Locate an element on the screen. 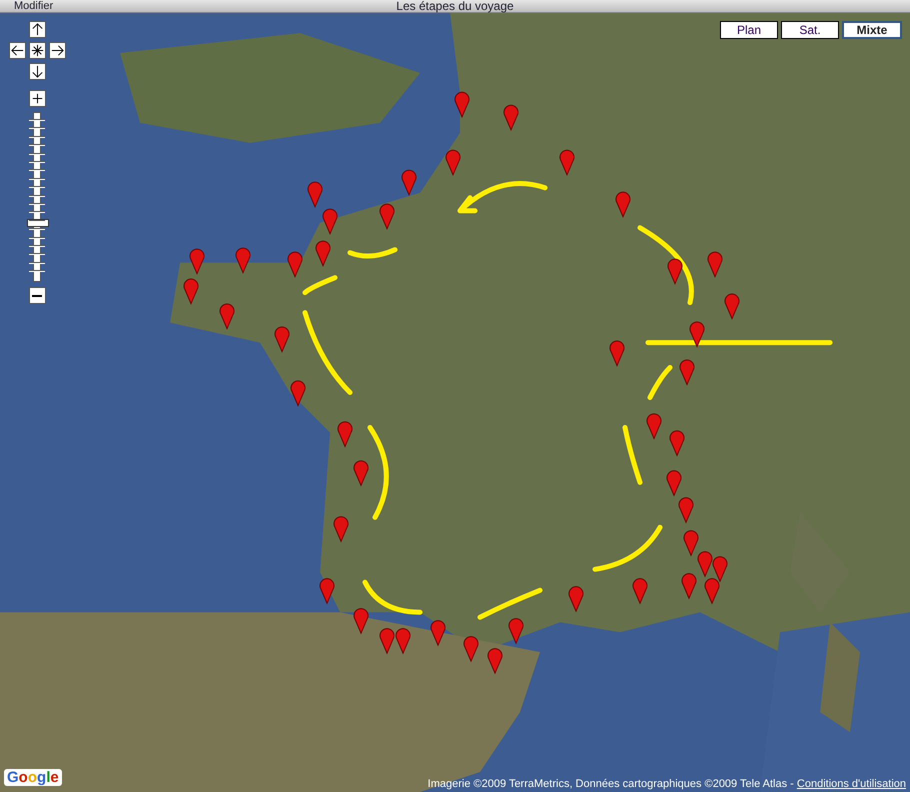  edit-link: Modifier is located at coordinates (34, 6).